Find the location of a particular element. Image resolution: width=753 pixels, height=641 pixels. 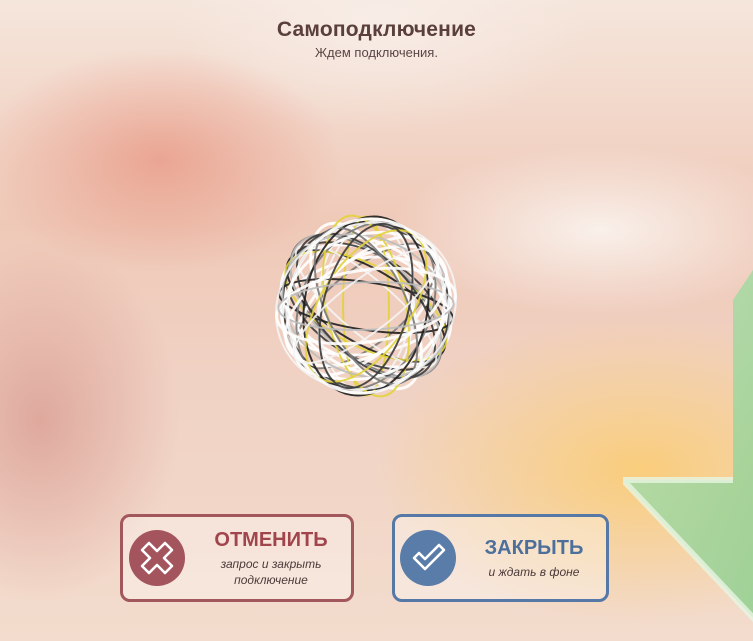

cancel-button-label: ОТМЕНИТЬ is located at coordinates (271, 540).